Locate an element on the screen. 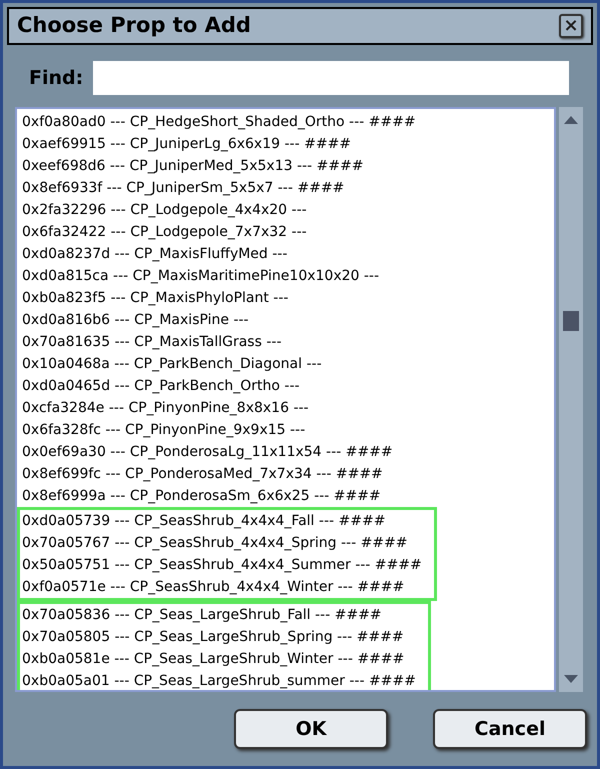 This screenshot has height=769, width=600. list-item: 0x70a05836 --- CP_Seas_LargeShrub_Fall --- #### is located at coordinates (218, 615).